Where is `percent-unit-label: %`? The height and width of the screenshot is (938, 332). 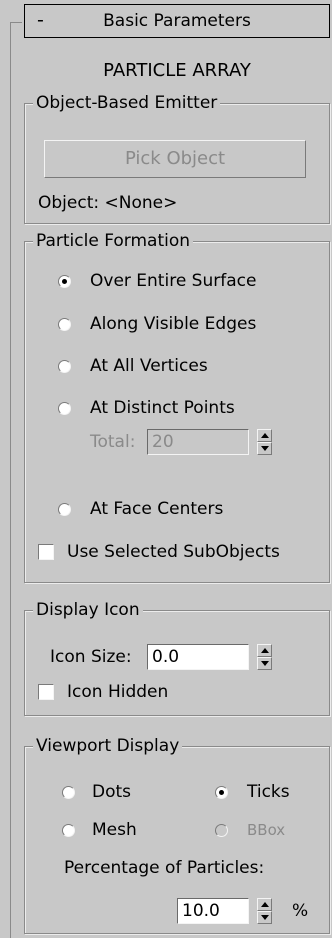 percent-unit-label: % is located at coordinates (300, 911).